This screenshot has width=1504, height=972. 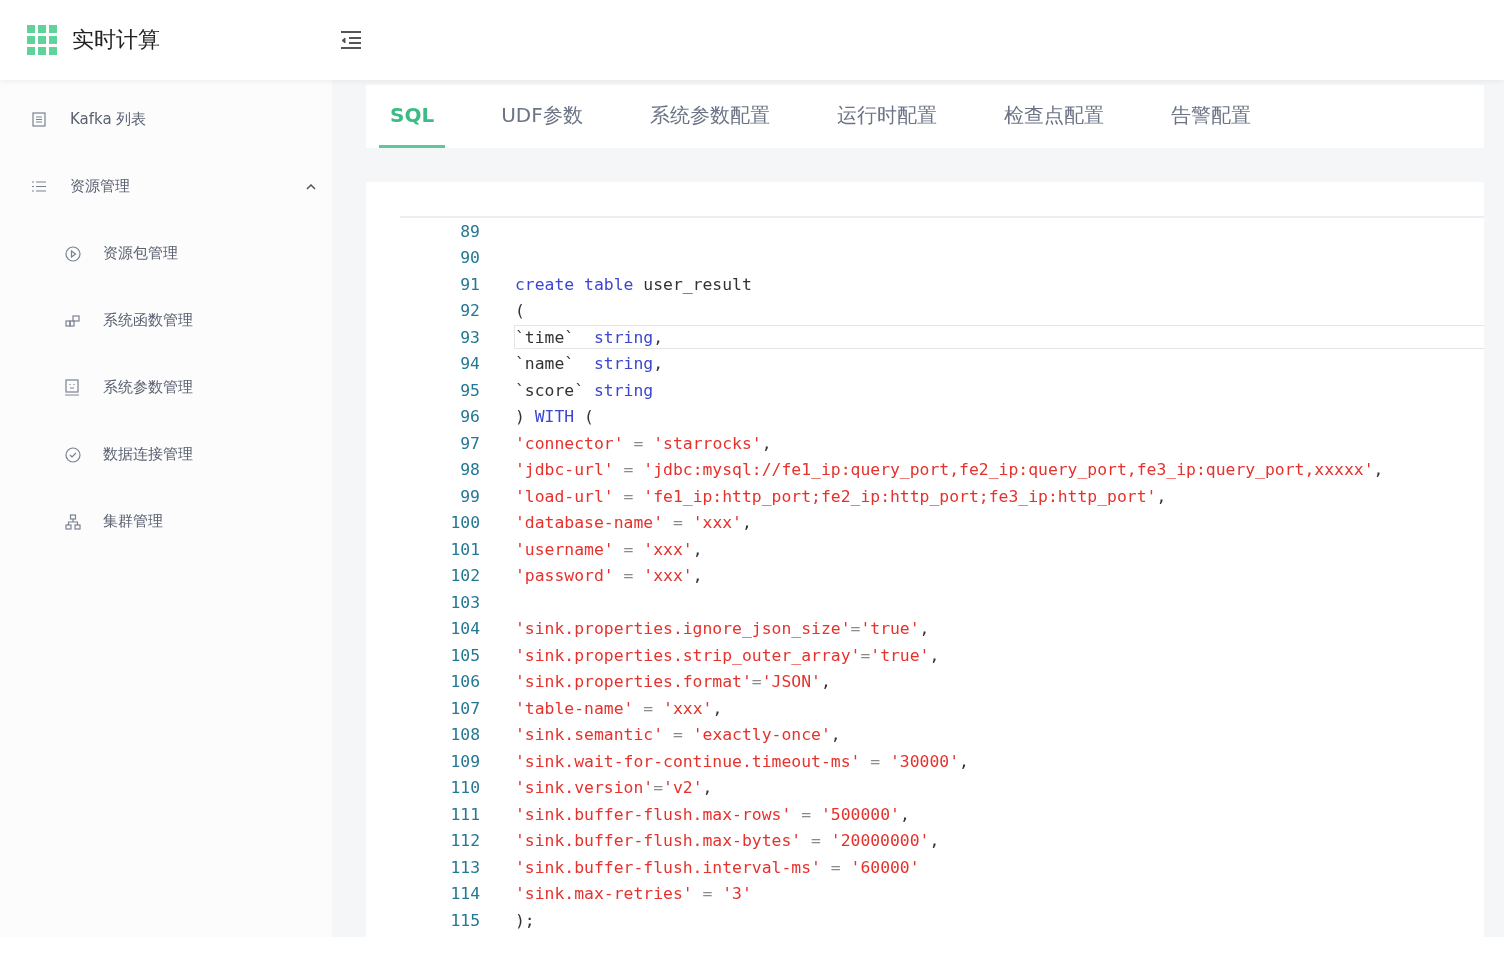 I want to click on code-line: 'sink.buffer-flush.interval-ms' = '60000', so click(x=717, y=867).